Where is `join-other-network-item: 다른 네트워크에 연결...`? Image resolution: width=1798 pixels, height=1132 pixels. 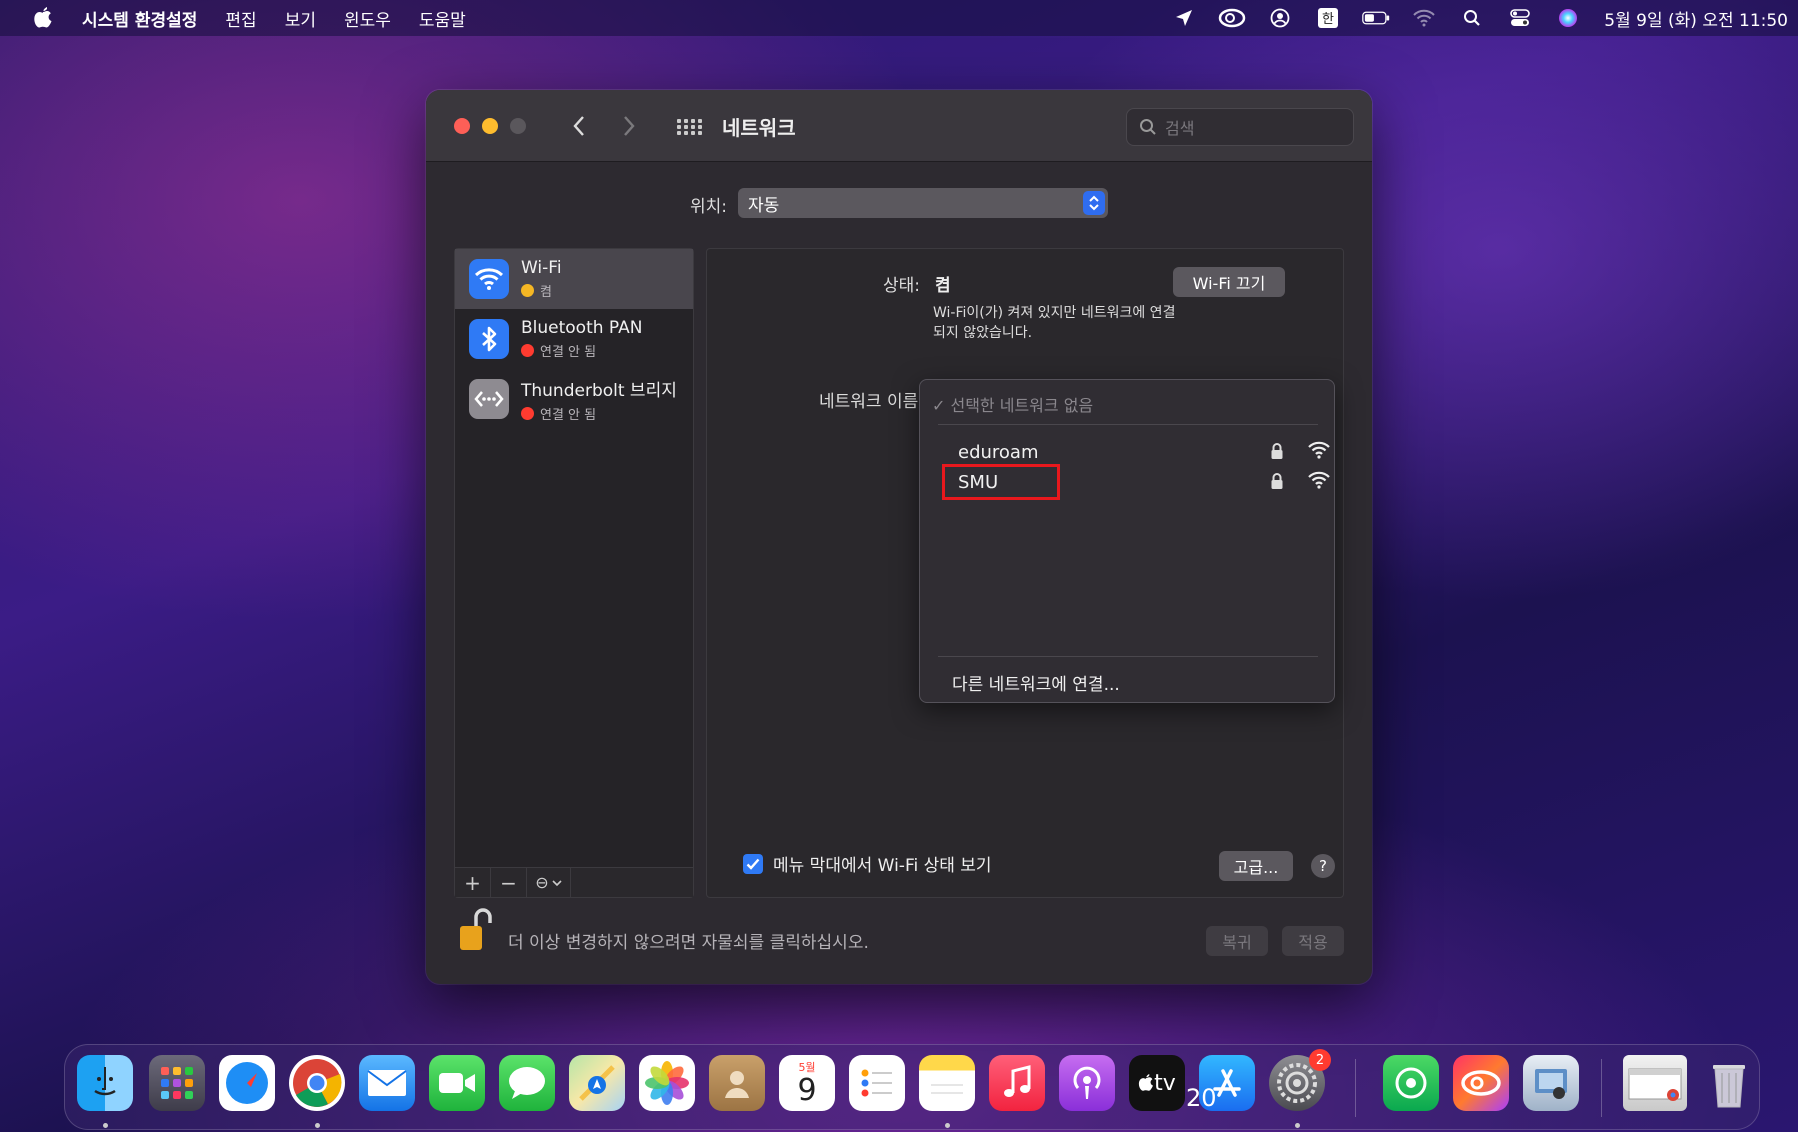
join-other-network-item: 다른 네트워크에 연결... is located at coordinates (1036, 682).